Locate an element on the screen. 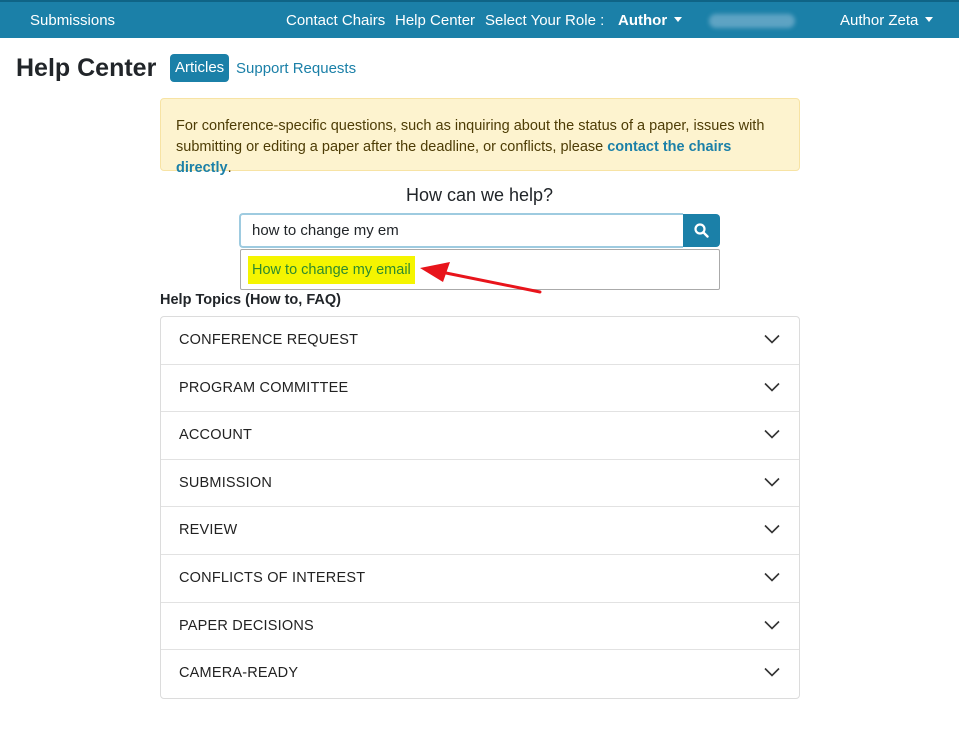  search-button is located at coordinates (701, 230).